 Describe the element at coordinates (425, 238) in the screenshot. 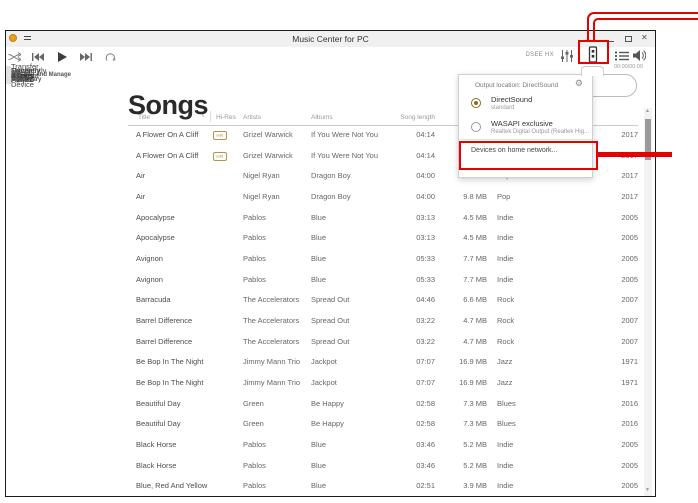

I see `cell-len: 03:13` at that location.